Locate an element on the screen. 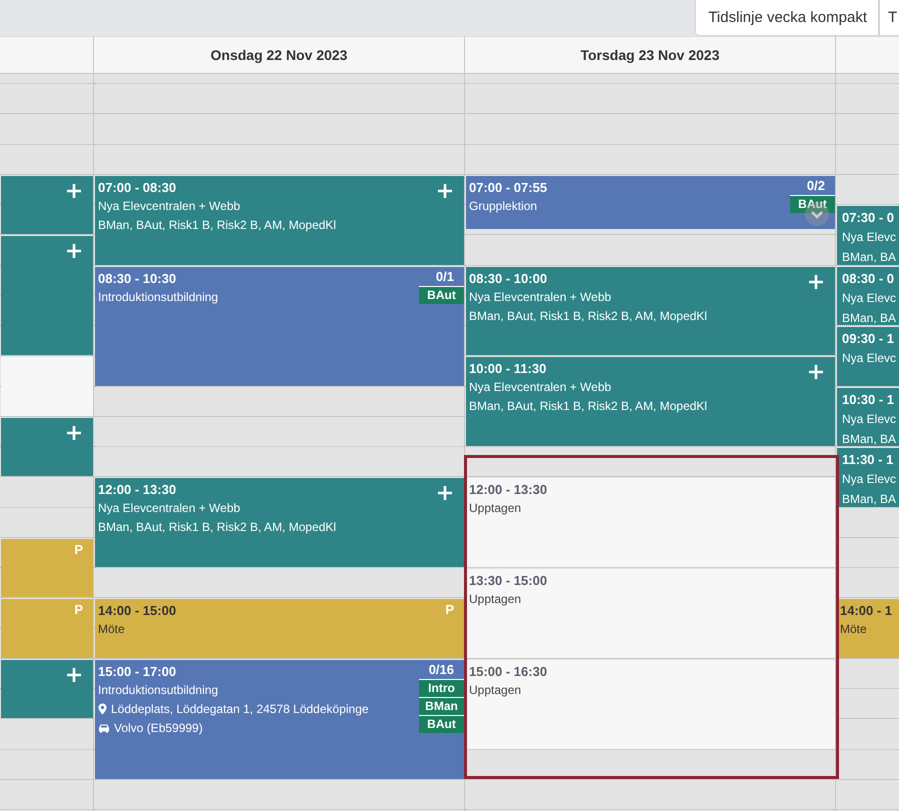 This screenshot has height=811, width=899. event-card: 09:30 - 1 Nya Elevc is located at coordinates (868, 356).